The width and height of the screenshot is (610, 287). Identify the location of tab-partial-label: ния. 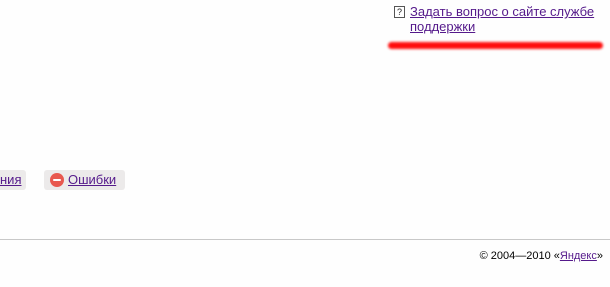
(10, 179).